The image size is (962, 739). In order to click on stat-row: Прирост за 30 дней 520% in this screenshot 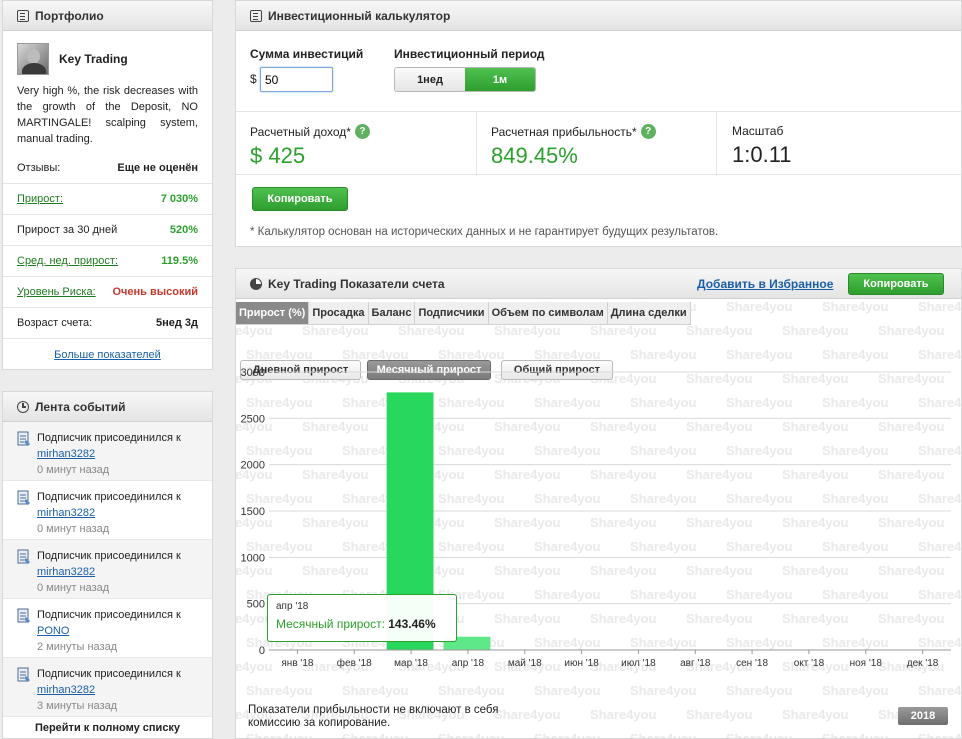, I will do `click(107, 230)`.